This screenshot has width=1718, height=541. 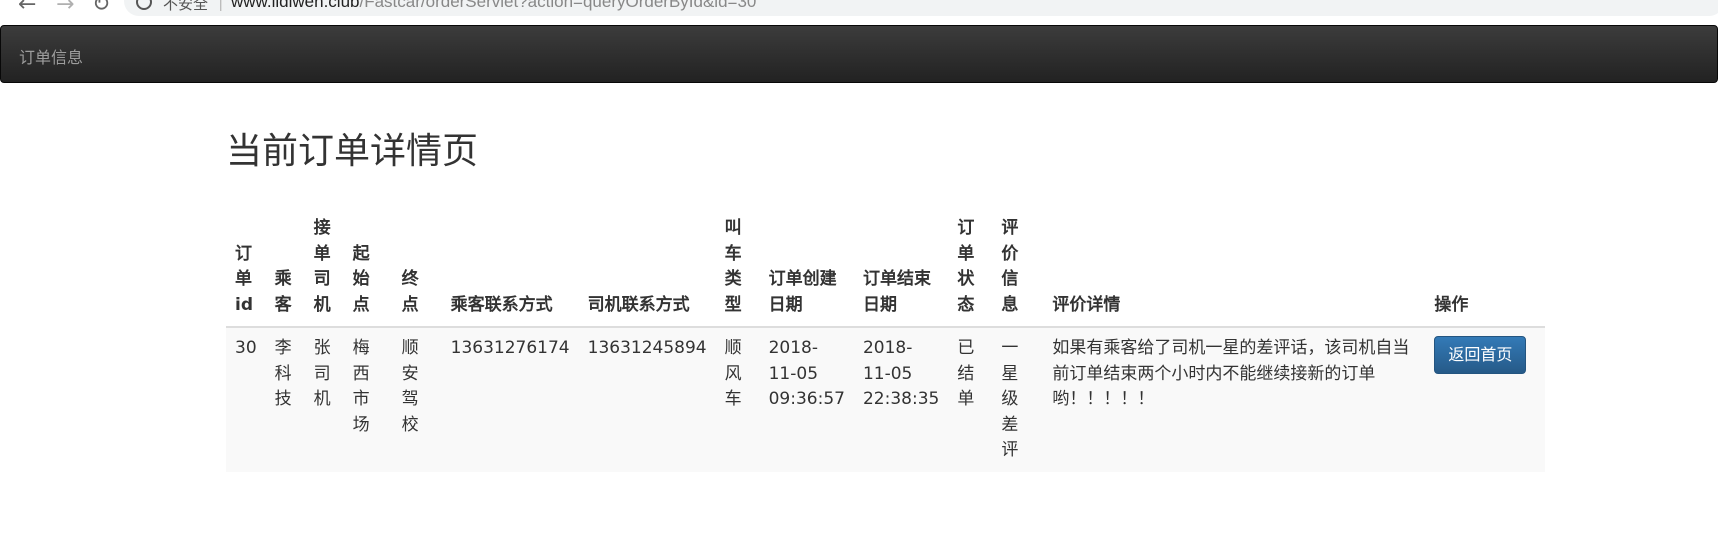 What do you see at coordinates (417, 399) in the screenshot?
I see `cell-end: 顺安驾校` at bounding box center [417, 399].